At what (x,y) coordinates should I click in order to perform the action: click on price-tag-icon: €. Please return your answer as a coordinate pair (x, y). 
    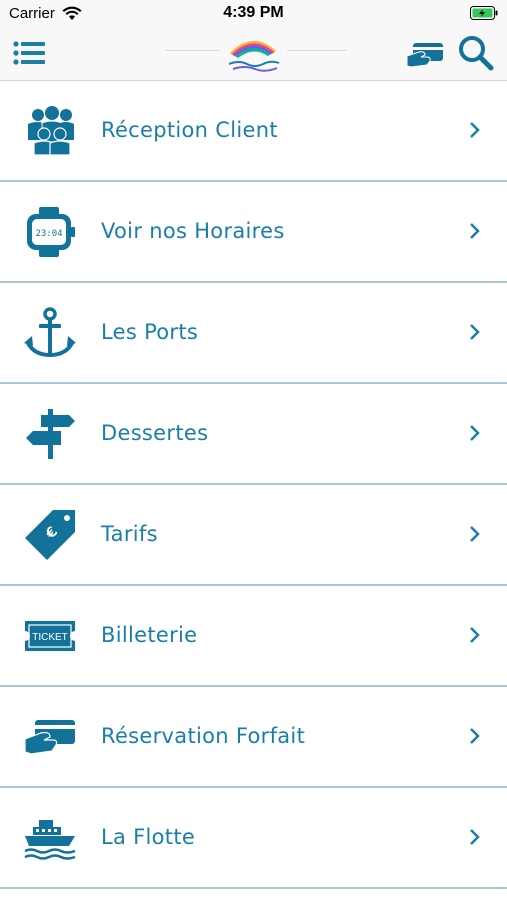
    Looking at the image, I should click on (50, 535).